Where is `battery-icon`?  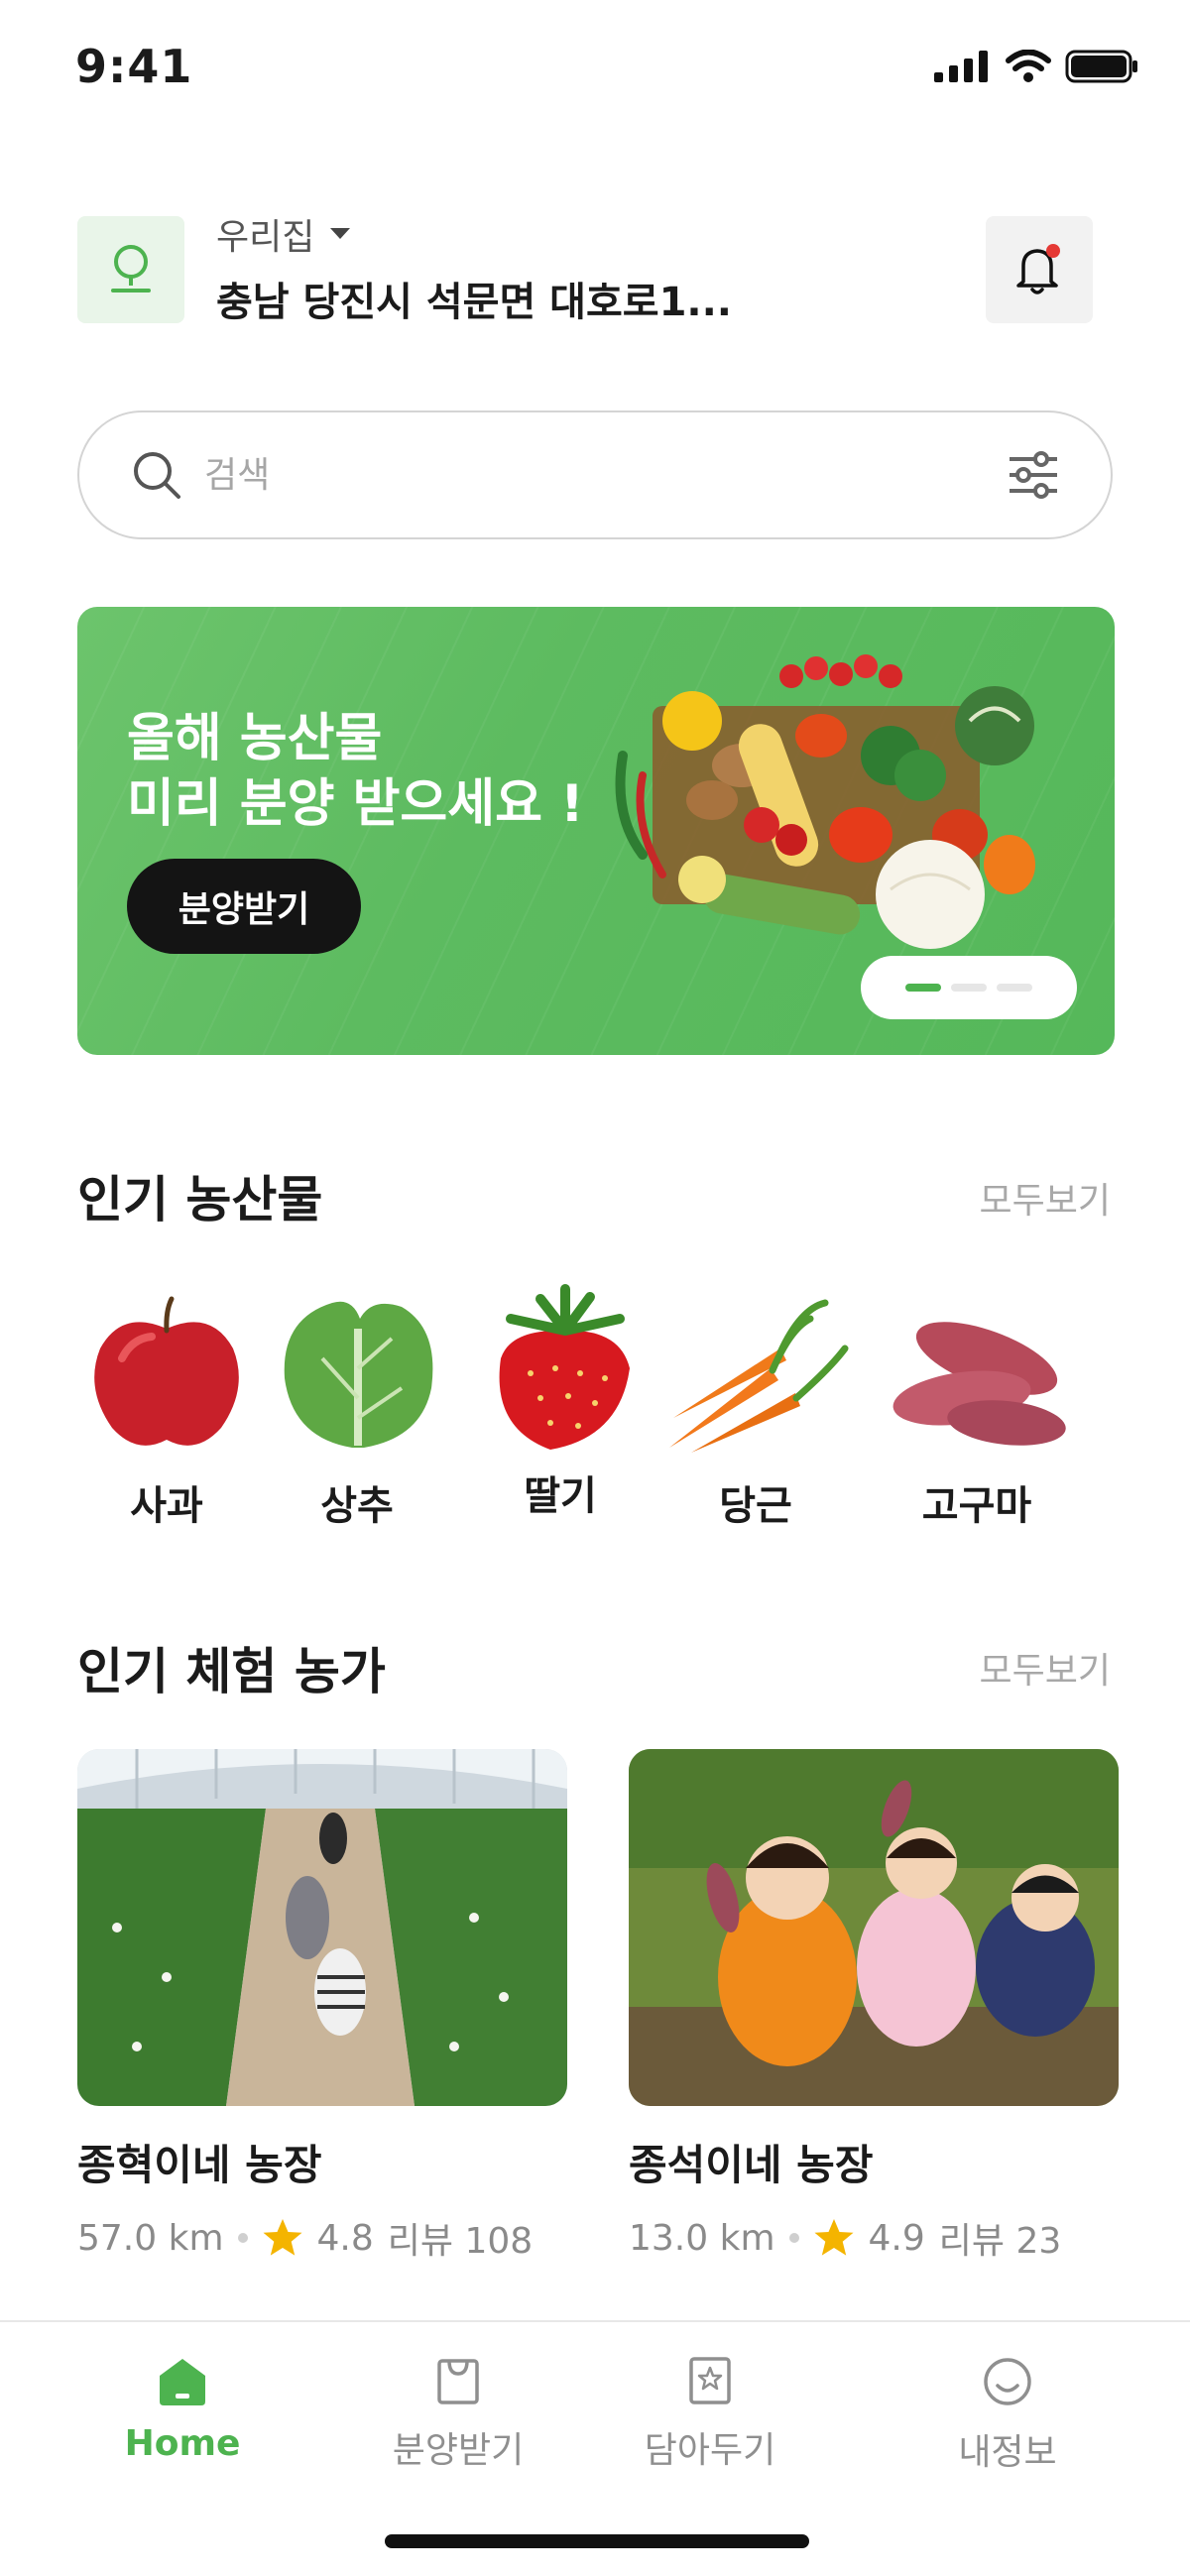 battery-icon is located at coordinates (1101, 66).